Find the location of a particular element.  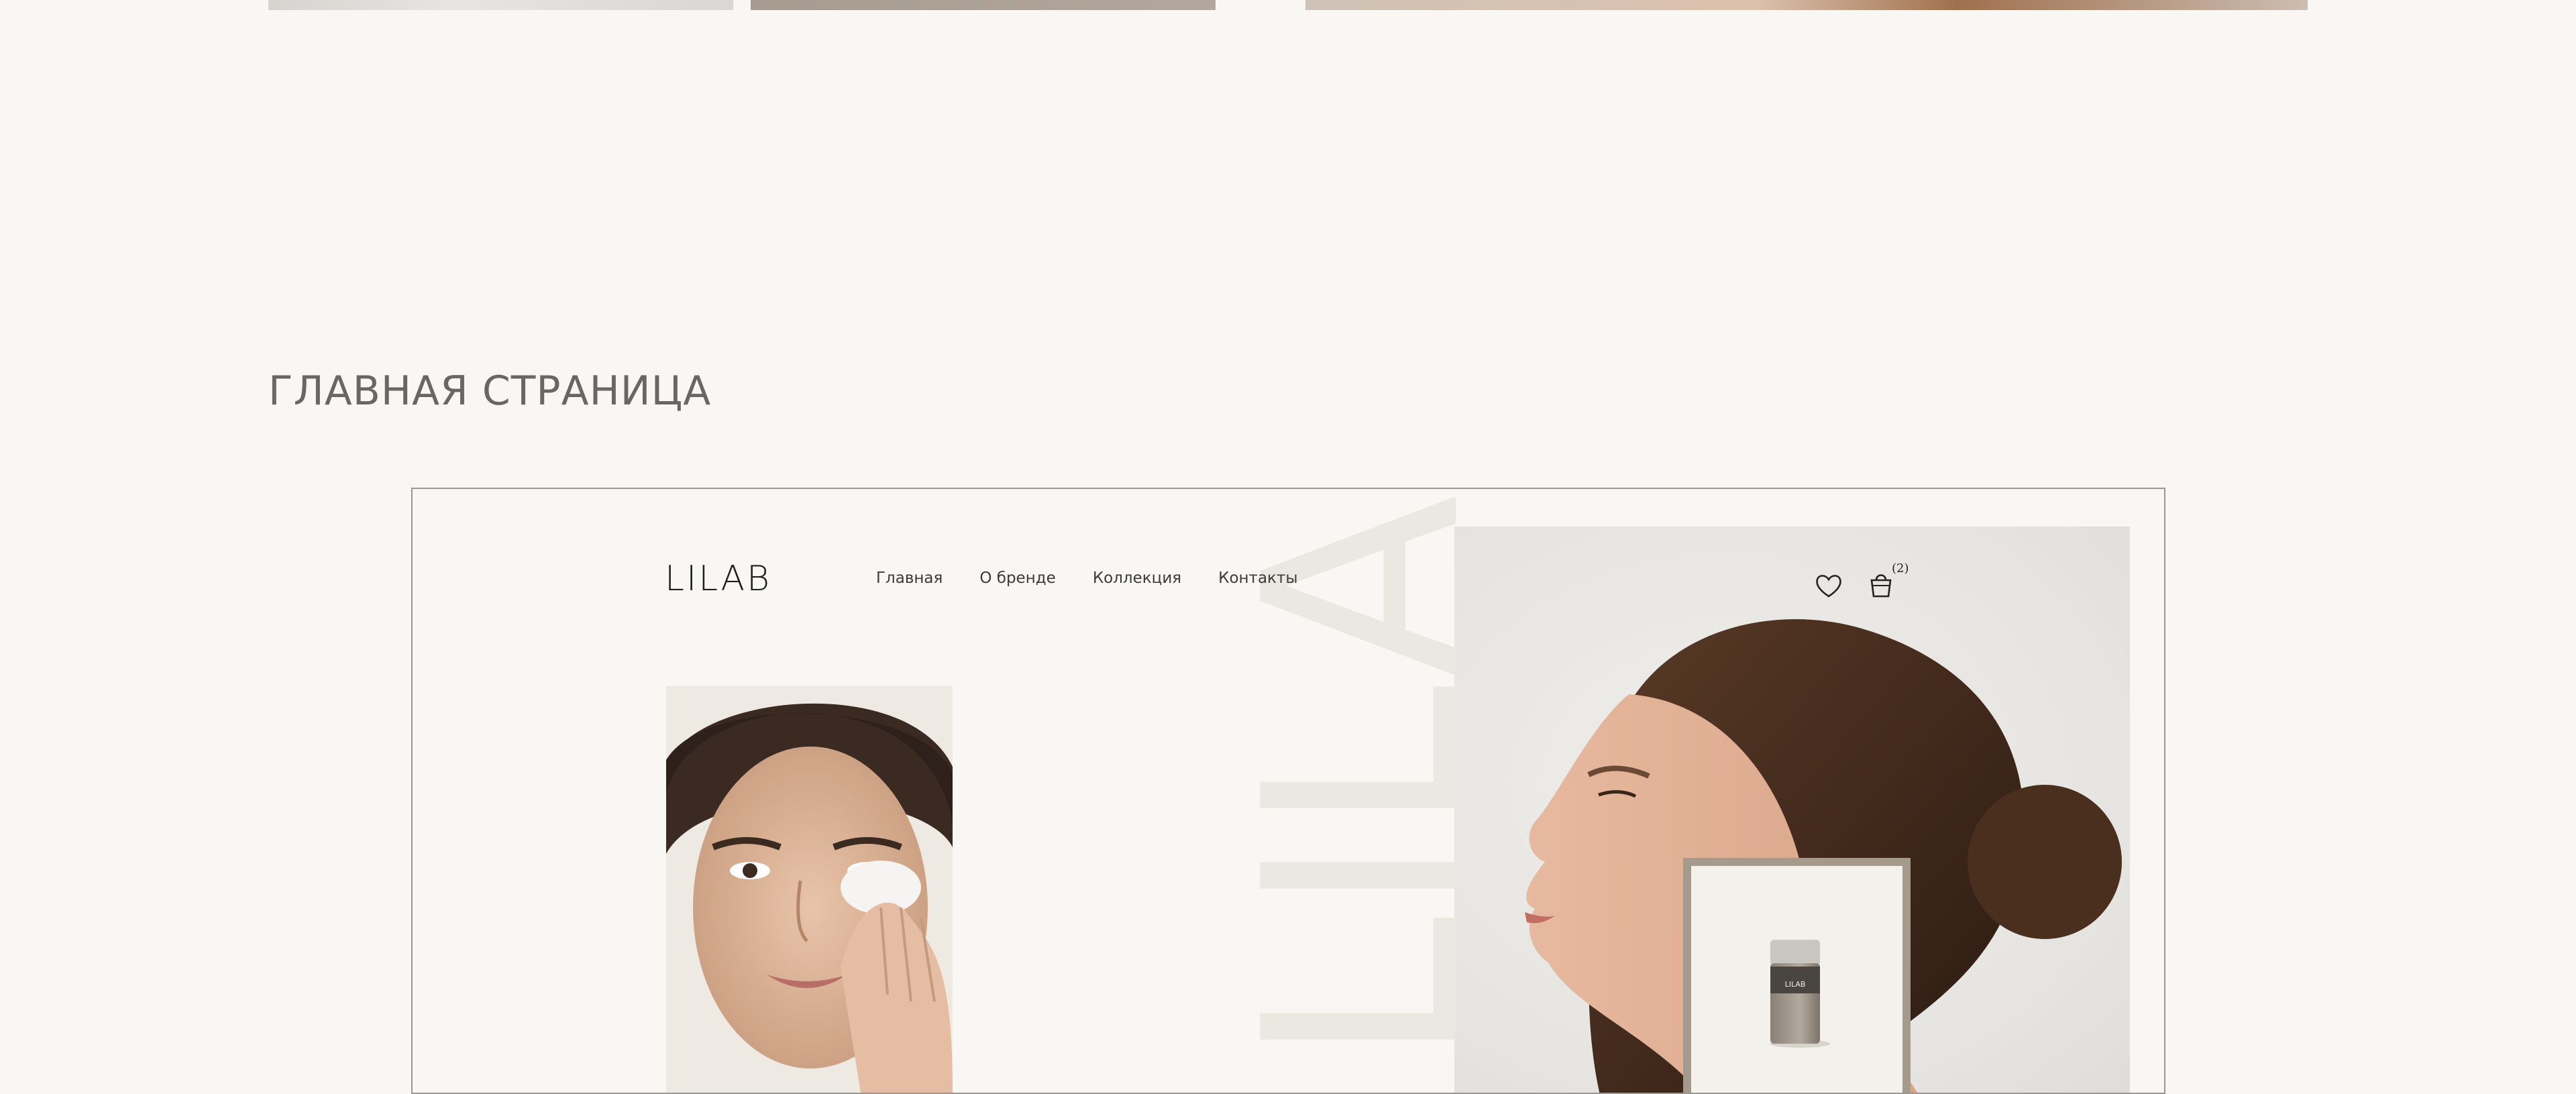

cream-jar-icon: LILAB is located at coordinates (1800, 994).